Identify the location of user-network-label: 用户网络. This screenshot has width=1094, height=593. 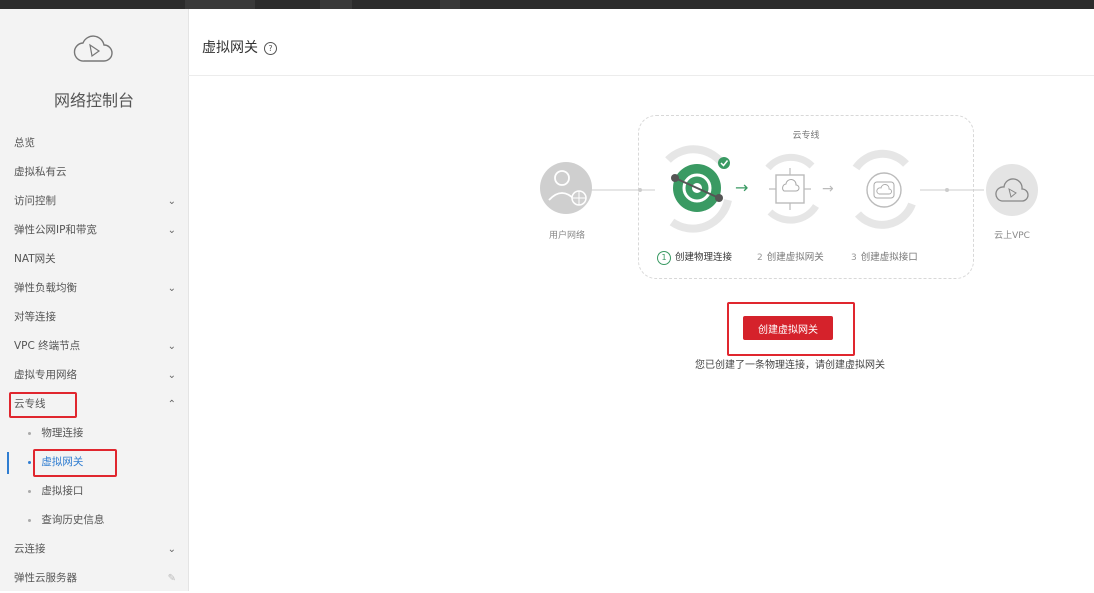
(566, 236).